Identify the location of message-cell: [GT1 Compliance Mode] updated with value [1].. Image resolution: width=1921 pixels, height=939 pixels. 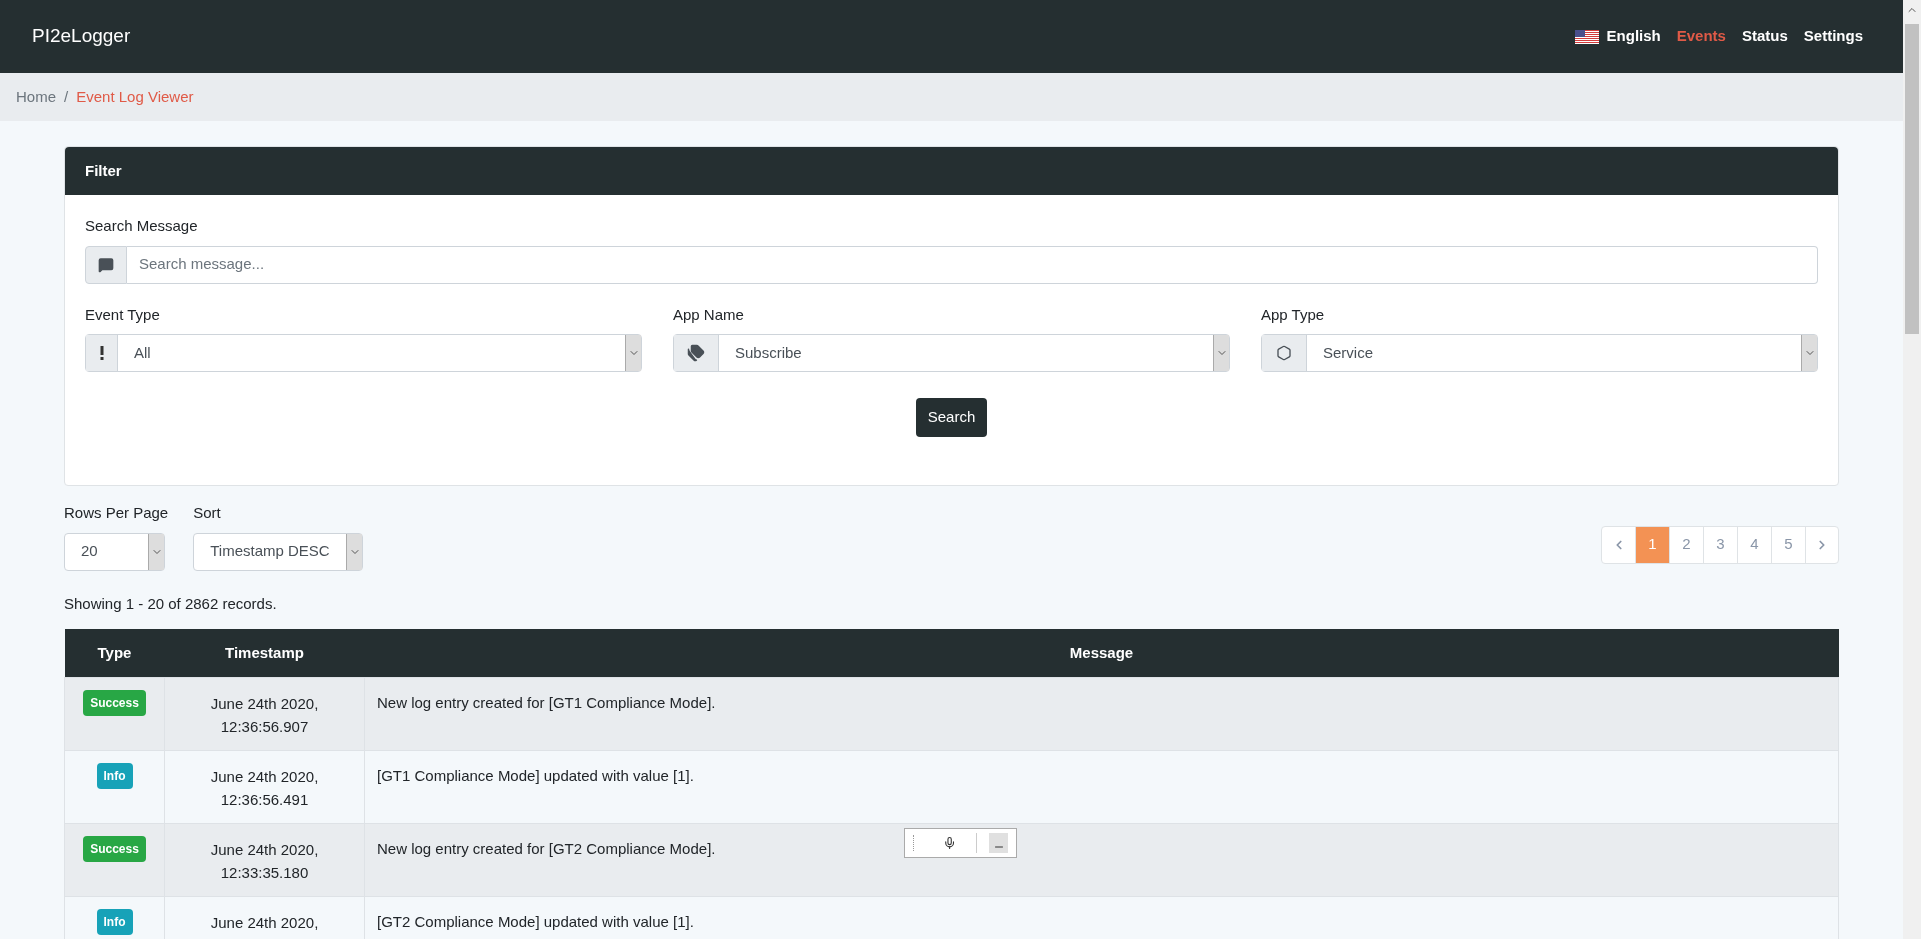
(1101, 786).